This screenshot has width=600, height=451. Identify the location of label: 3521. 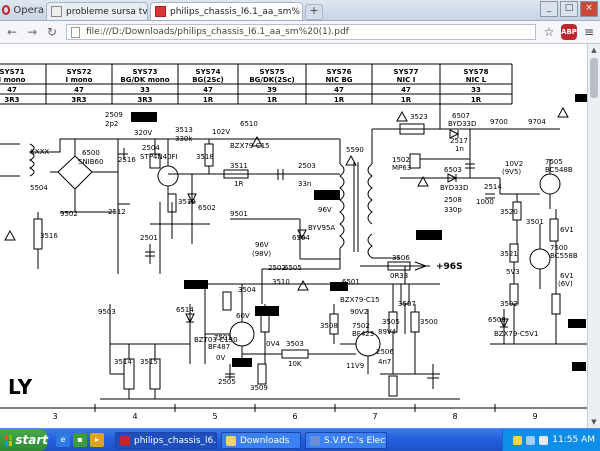
(509, 254).